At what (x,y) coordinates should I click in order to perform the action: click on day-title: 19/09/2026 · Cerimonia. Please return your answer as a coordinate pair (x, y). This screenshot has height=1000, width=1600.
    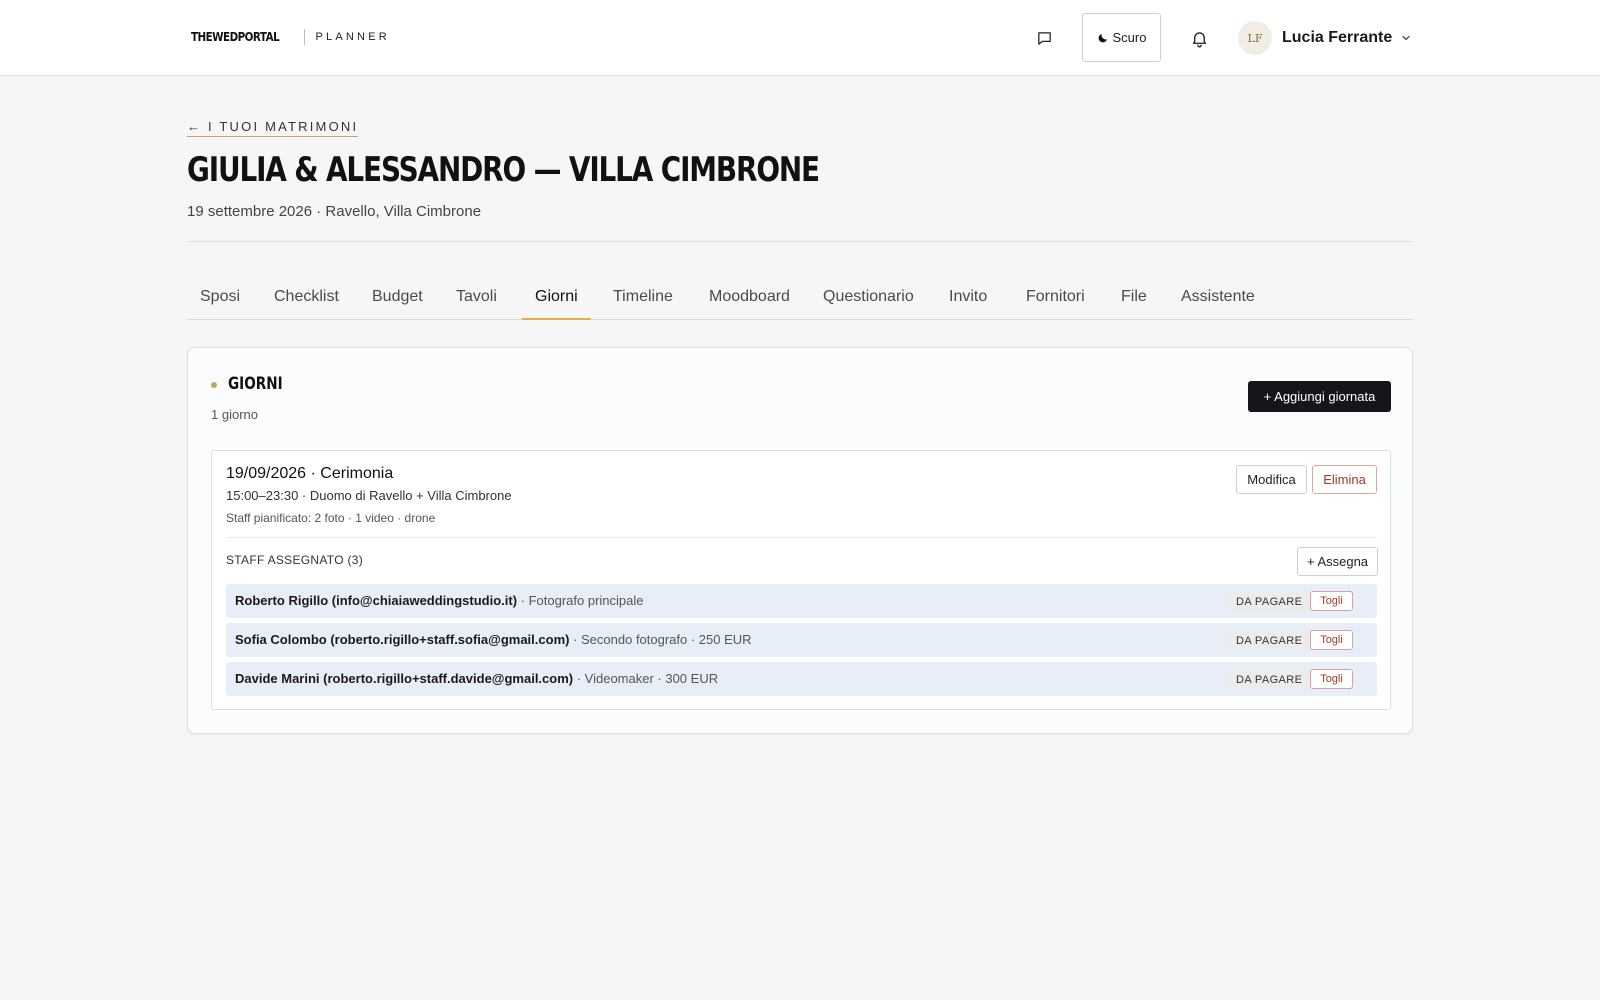
    Looking at the image, I should click on (310, 473).